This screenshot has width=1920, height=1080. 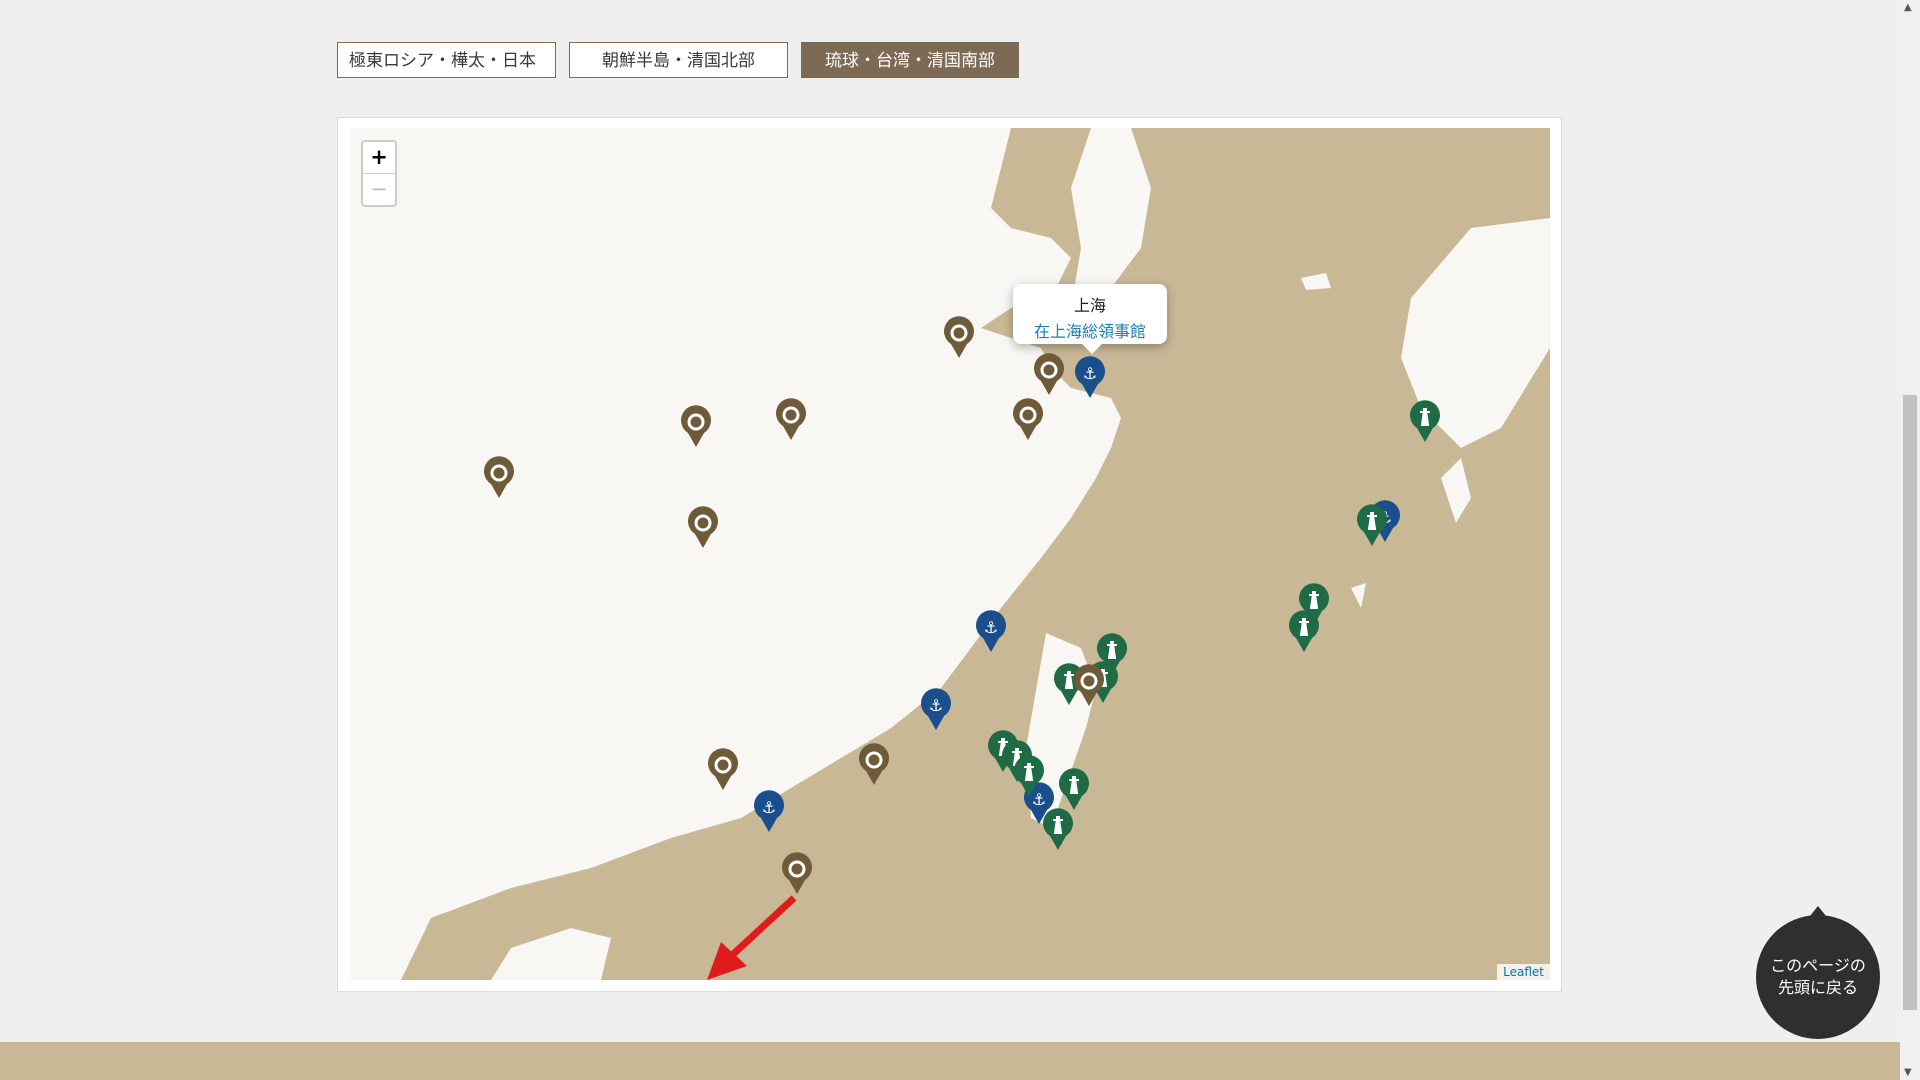 What do you see at coordinates (446, 60) in the screenshot?
I see `tab-far-east-russia: 極東ロシア・樺太・日本` at bounding box center [446, 60].